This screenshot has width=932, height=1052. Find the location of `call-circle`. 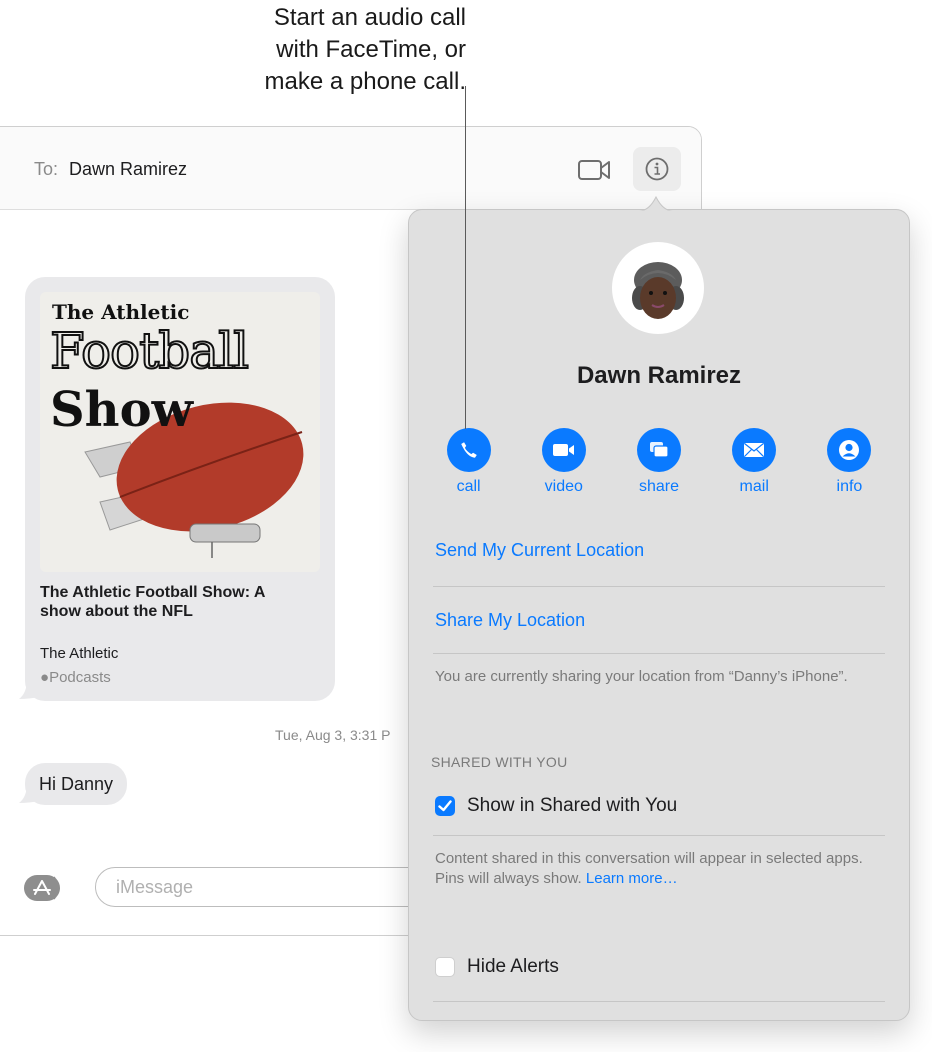

call-circle is located at coordinates (468, 450).